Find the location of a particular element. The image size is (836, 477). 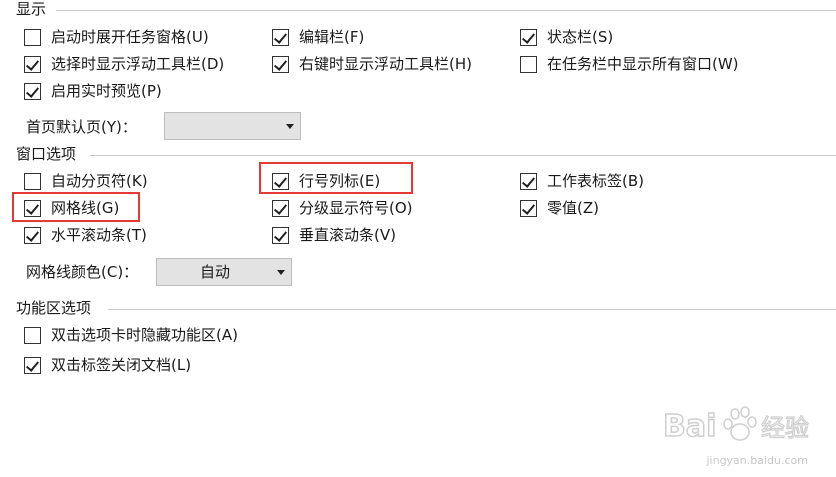

checkbox-label: 零值(Z) is located at coordinates (573, 208).